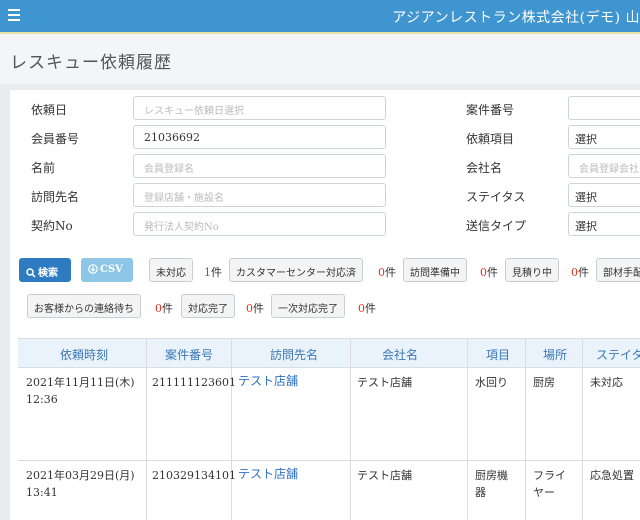 This screenshot has height=520, width=640. I want to click on request-date-input: レスキュー依頼日選択, so click(259, 108).